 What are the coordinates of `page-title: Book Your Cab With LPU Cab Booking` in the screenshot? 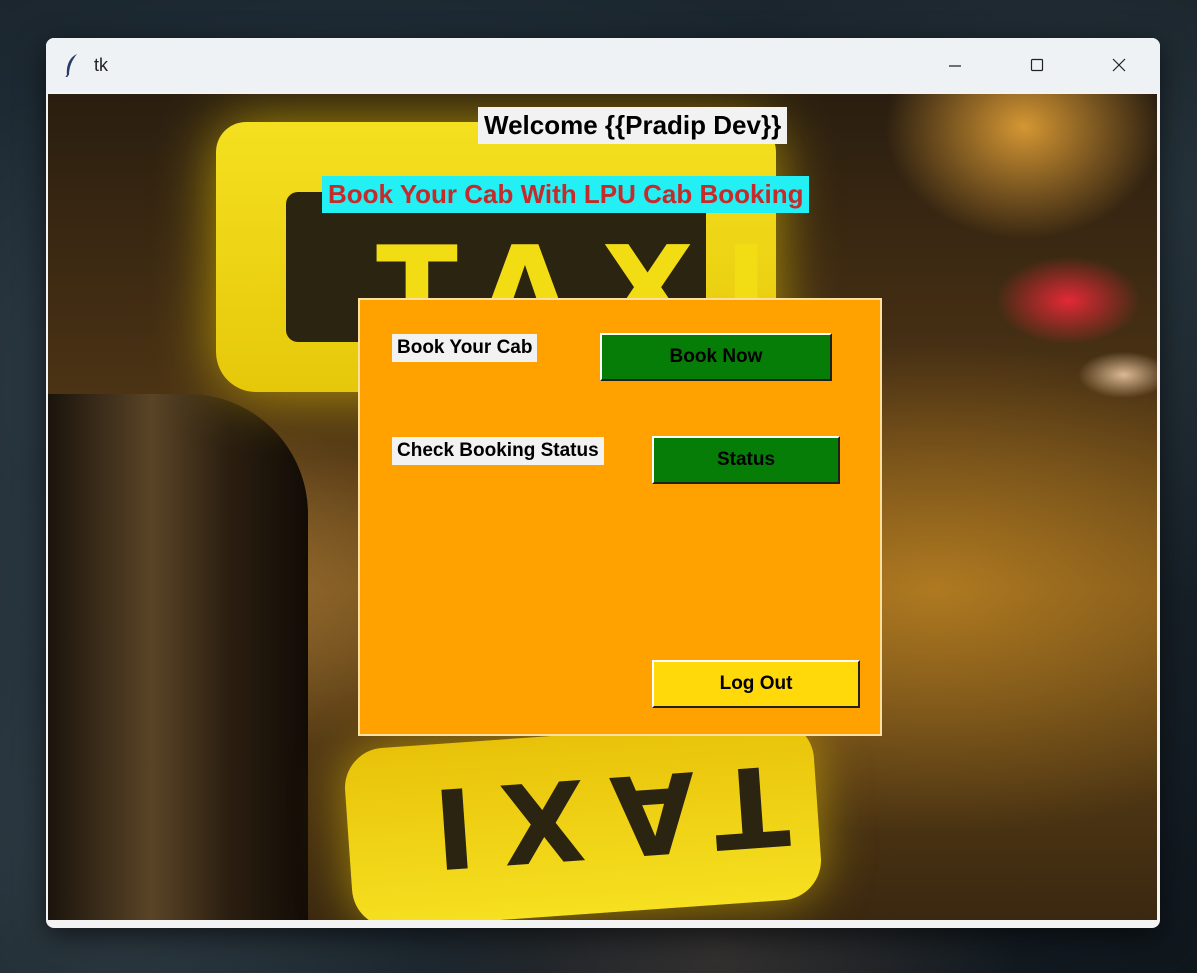 It's located at (566, 194).